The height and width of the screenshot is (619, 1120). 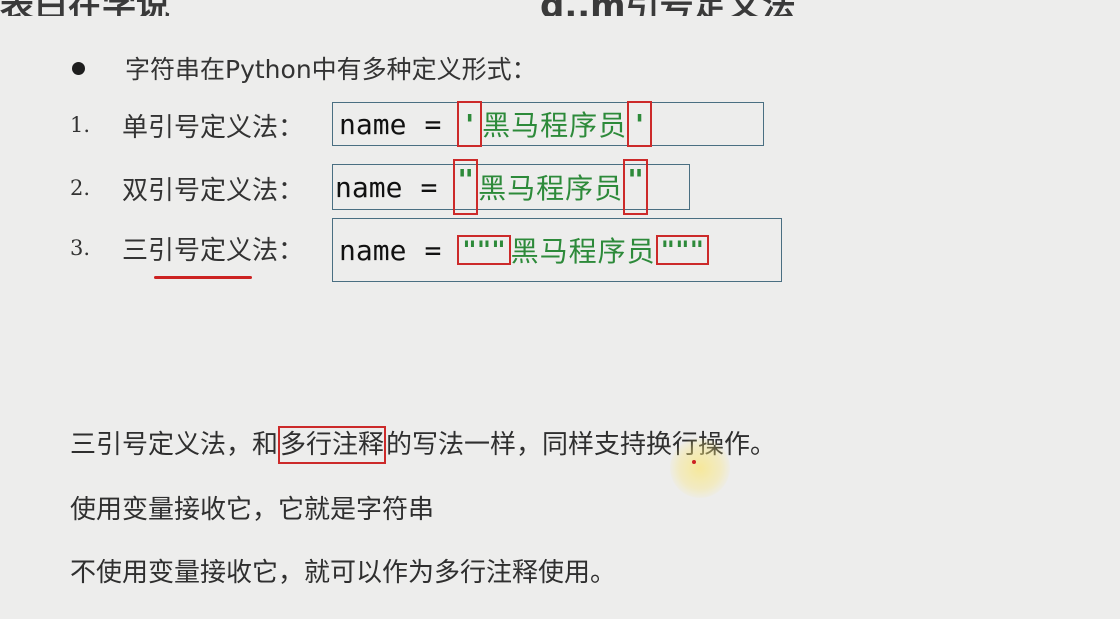 What do you see at coordinates (694, 462) in the screenshot?
I see `pointer-dot-icon` at bounding box center [694, 462].